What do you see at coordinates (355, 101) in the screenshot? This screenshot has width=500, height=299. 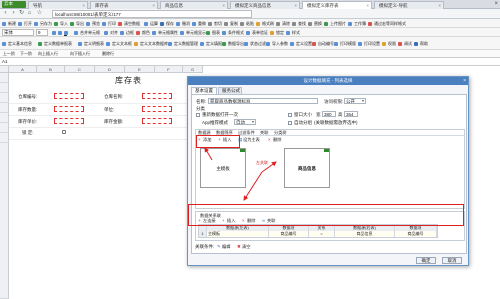 I see `access-select: 公开` at bounding box center [355, 101].